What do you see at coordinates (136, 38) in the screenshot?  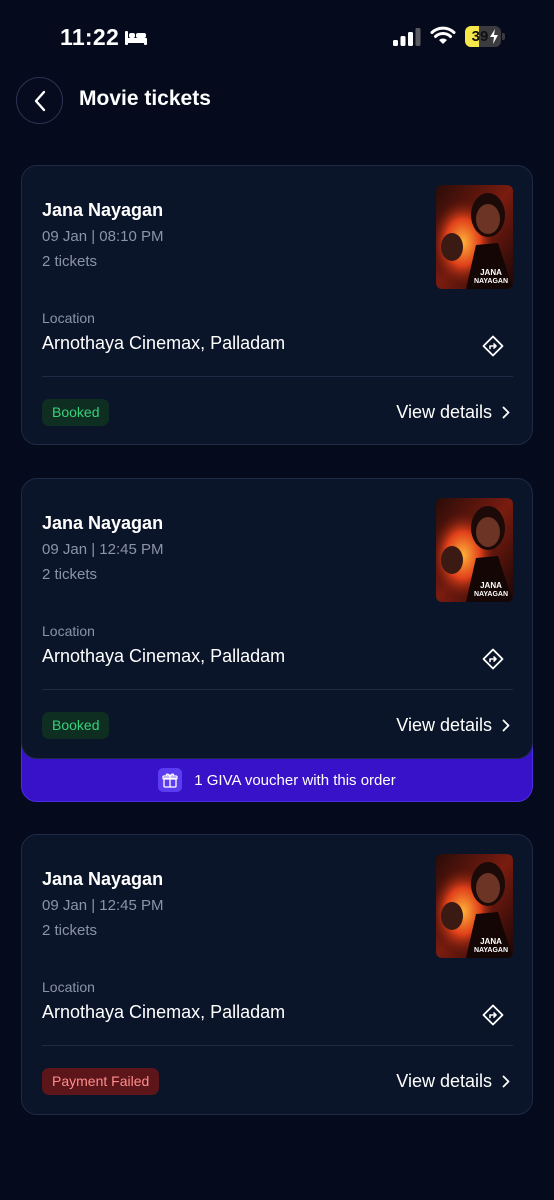 I see `sleep-focus-icon` at bounding box center [136, 38].